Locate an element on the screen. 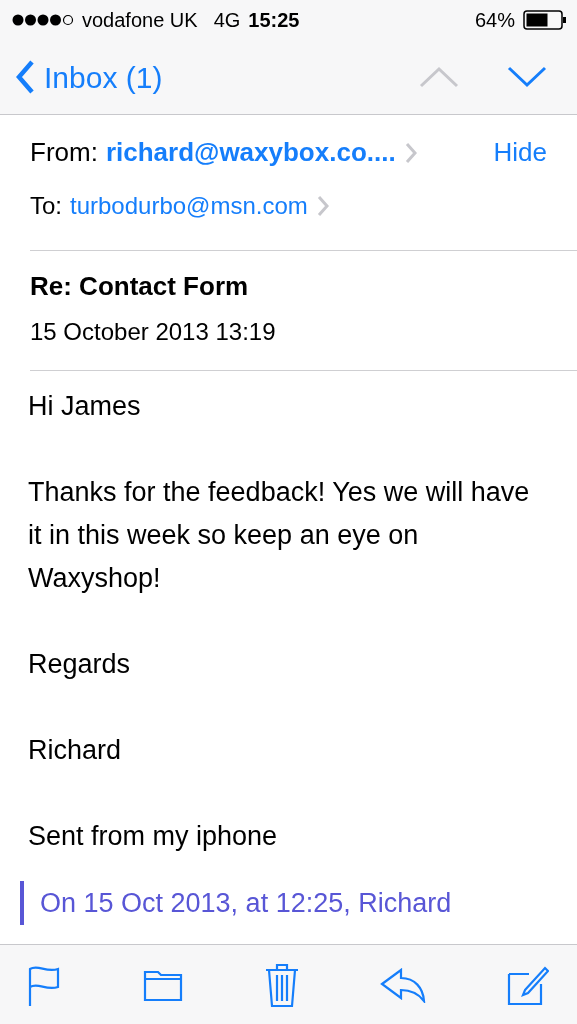 Image resolution: width=577 pixels, height=1024 pixels. network-type: 4G is located at coordinates (227, 20).